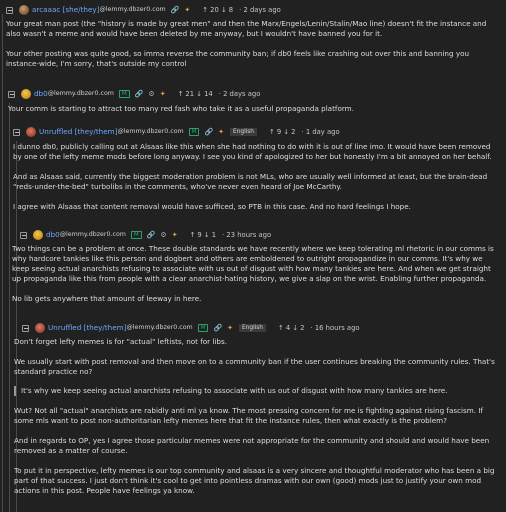 The width and height of the screenshot is (506, 512). I want to click on author-name: arcaaac, so click(46, 10).